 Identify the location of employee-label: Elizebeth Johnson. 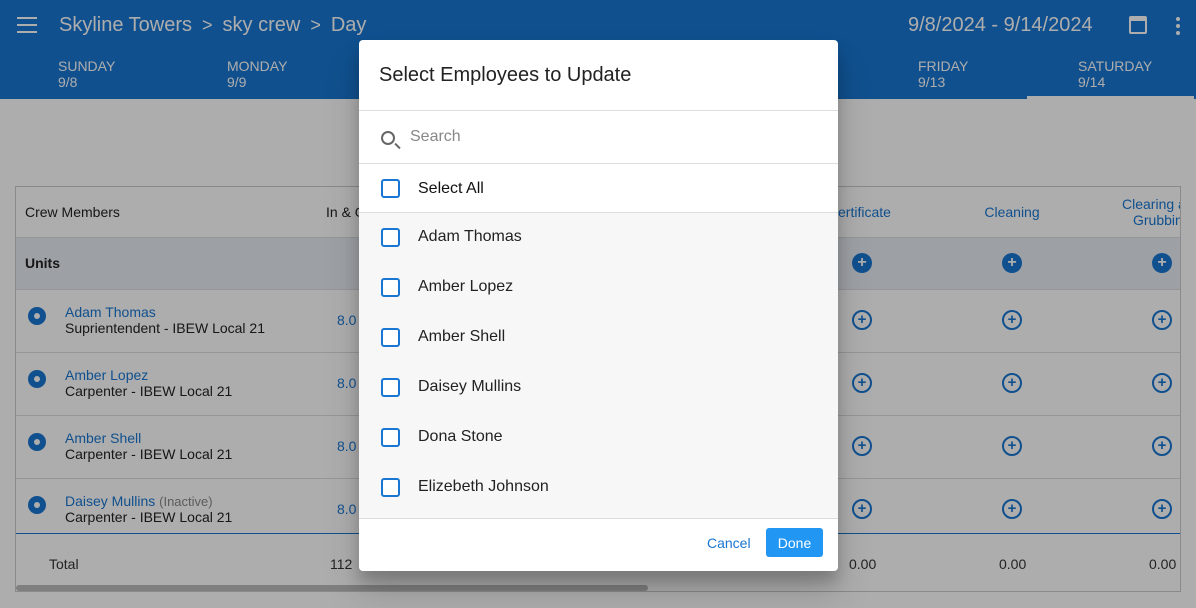
(483, 487).